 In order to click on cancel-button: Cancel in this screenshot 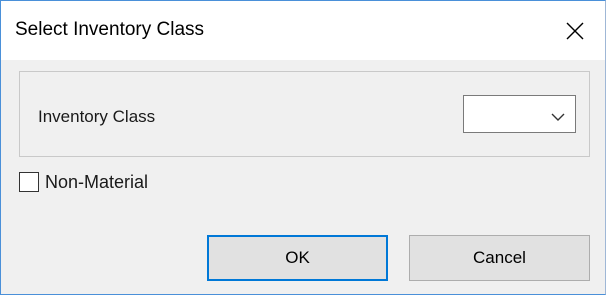, I will do `click(499, 258)`.